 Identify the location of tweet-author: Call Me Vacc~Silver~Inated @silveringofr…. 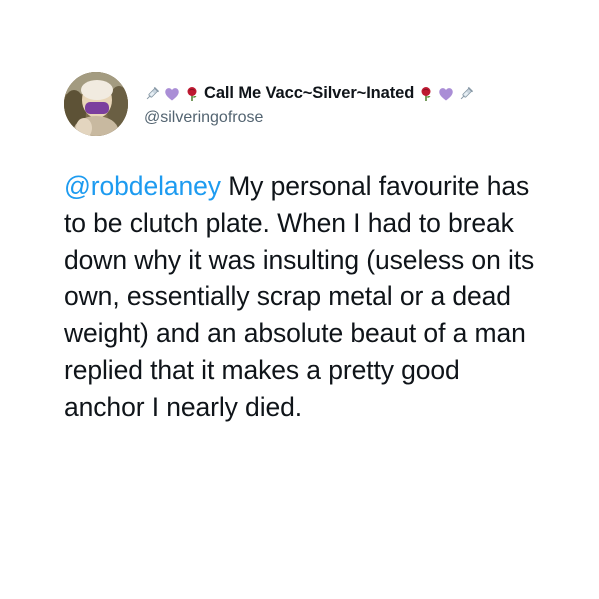
(309, 104).